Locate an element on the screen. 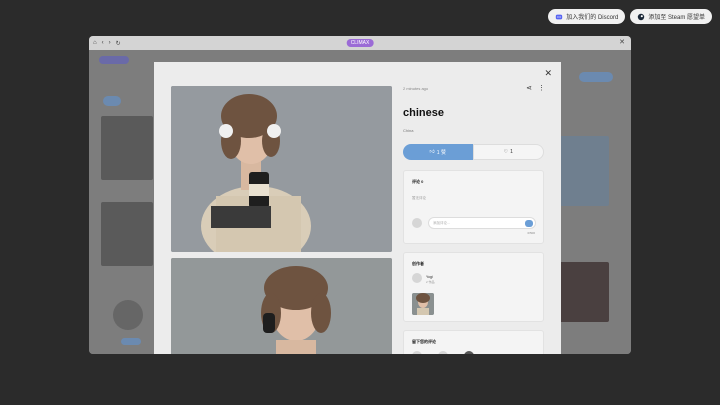  discord-icon is located at coordinates (559, 16).